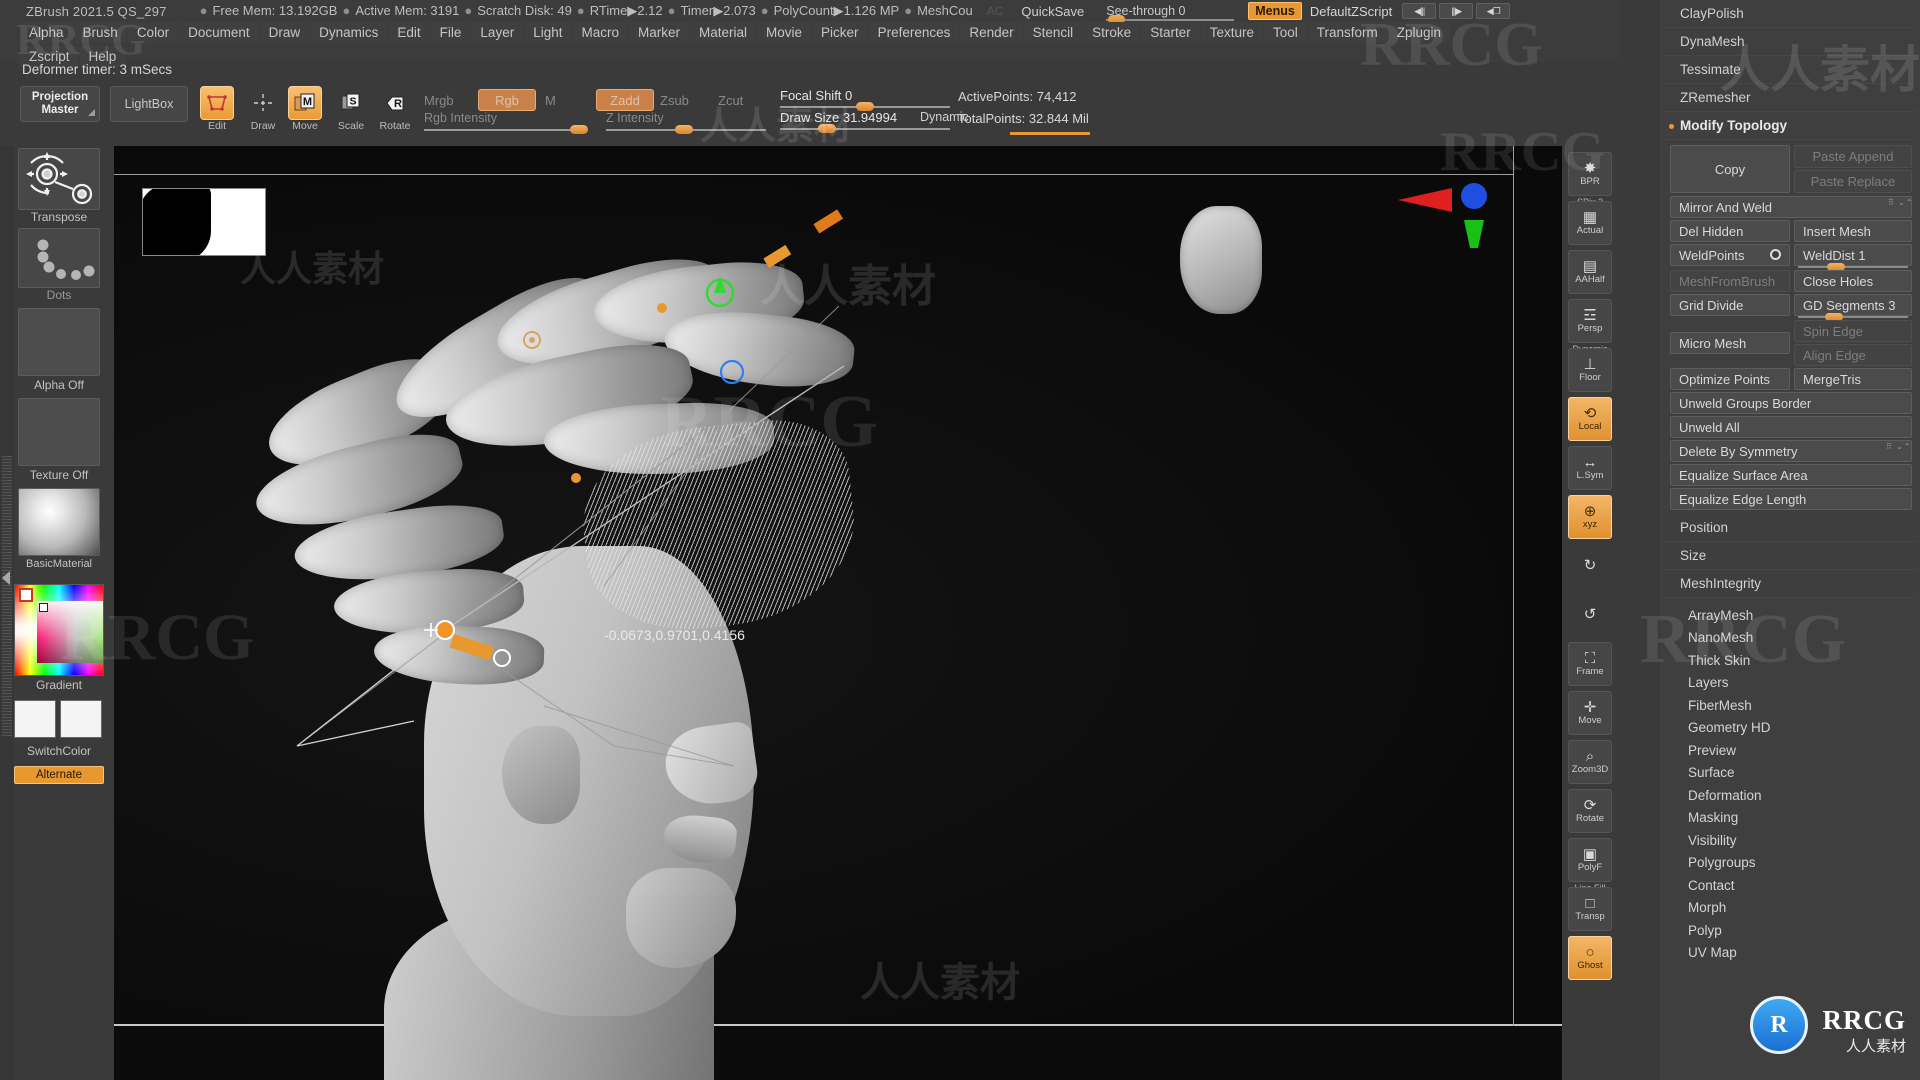 The height and width of the screenshot is (1080, 1920). I want to click on del-hidden-button: Del Hidden, so click(1730, 231).